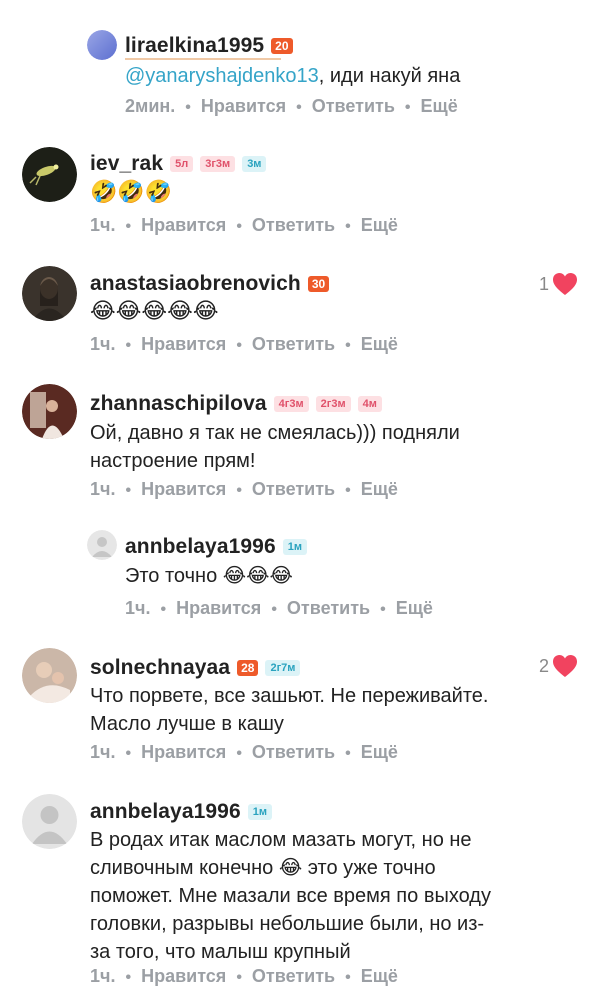 This screenshot has height=996, width=600. I want to click on level-badge: 30, so click(318, 284).